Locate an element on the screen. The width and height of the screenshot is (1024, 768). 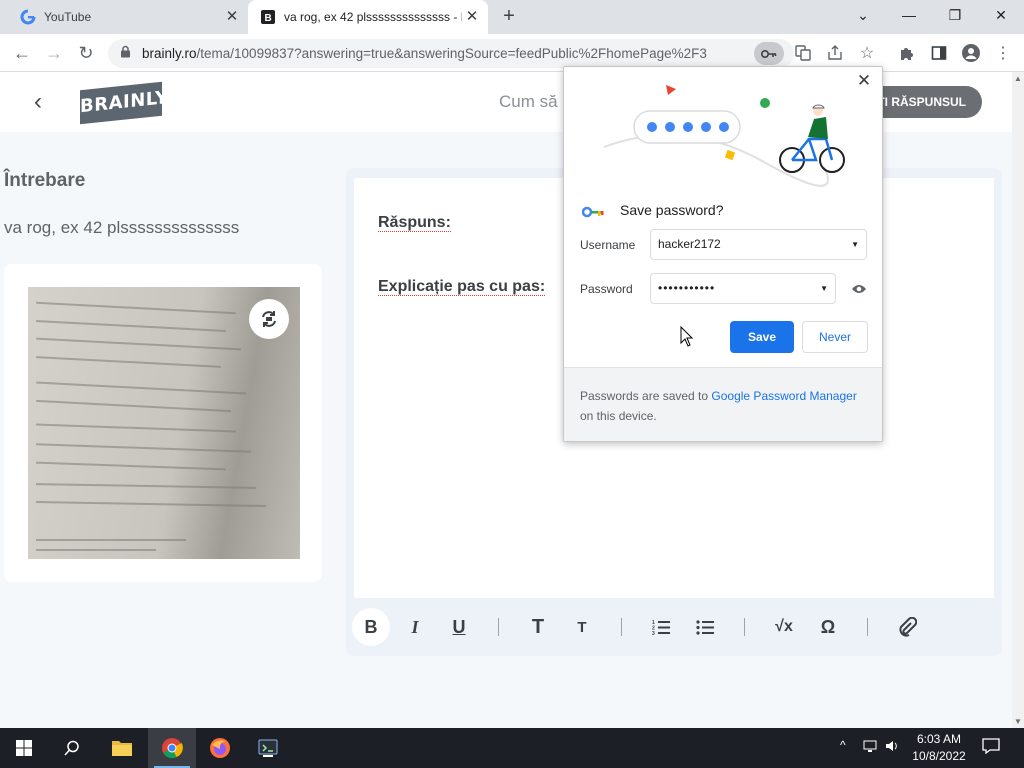
math-formula-icon: √x is located at coordinates (784, 627).